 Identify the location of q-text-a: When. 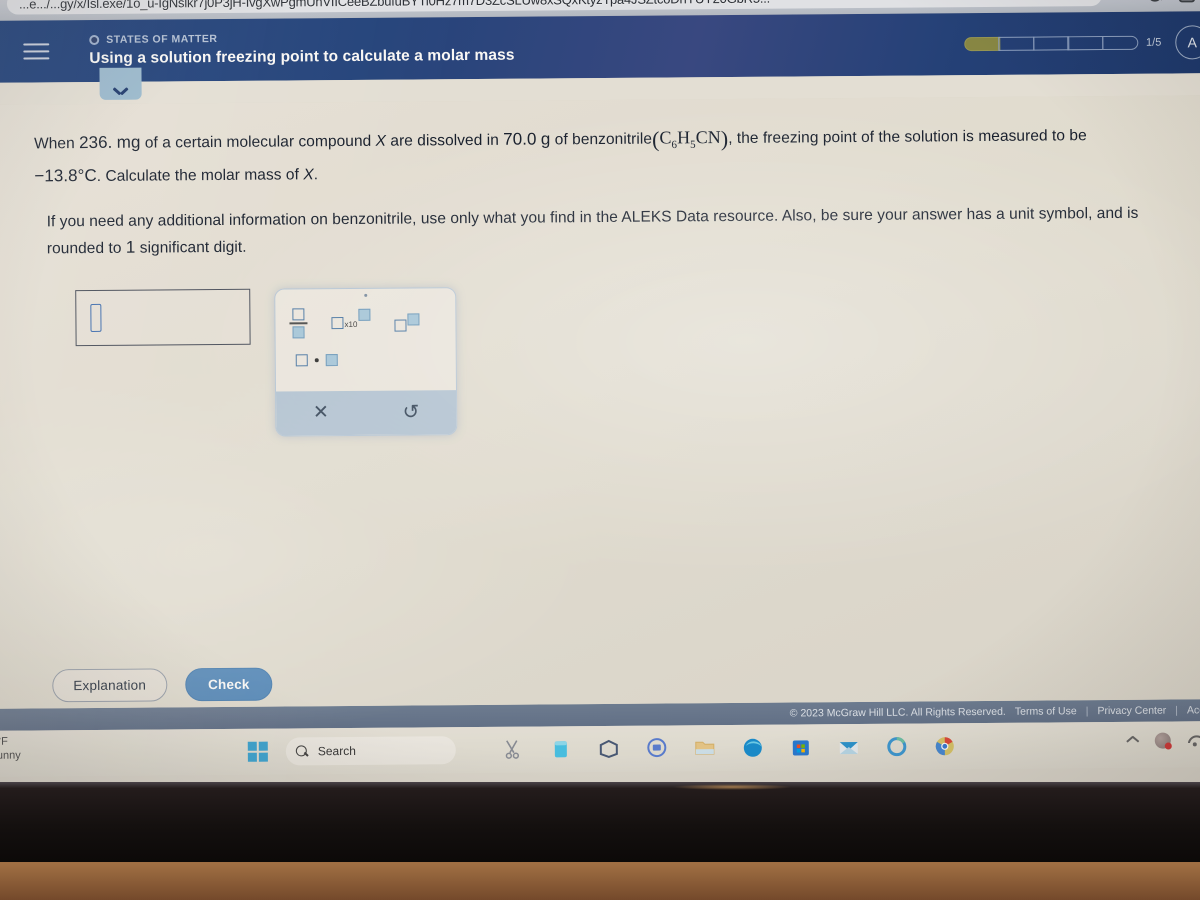
(54, 144).